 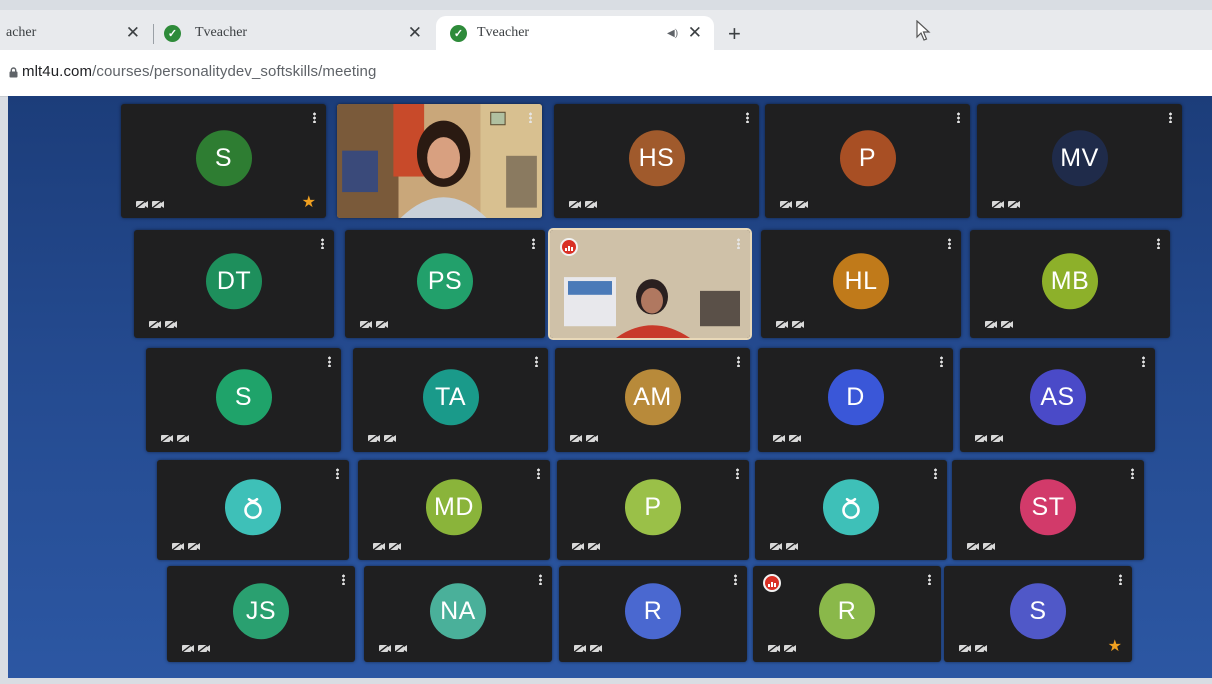 I want to click on participant-tile: D, so click(x=855, y=400).